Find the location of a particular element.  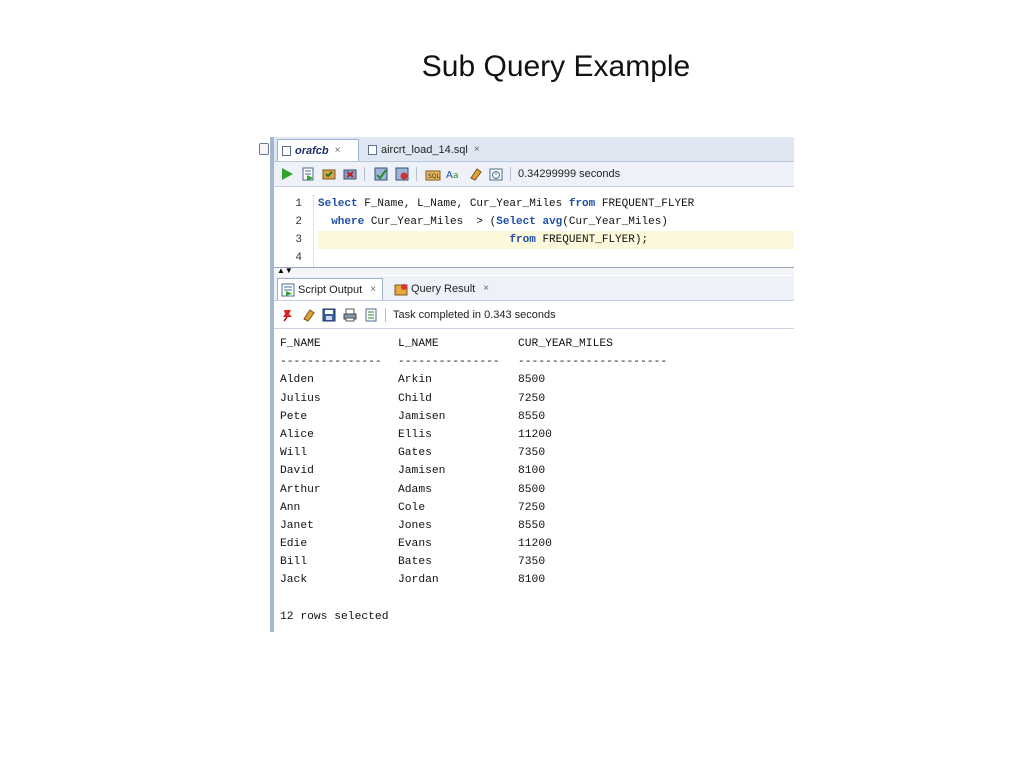

svg-text: a is located at coordinates (456, 176).